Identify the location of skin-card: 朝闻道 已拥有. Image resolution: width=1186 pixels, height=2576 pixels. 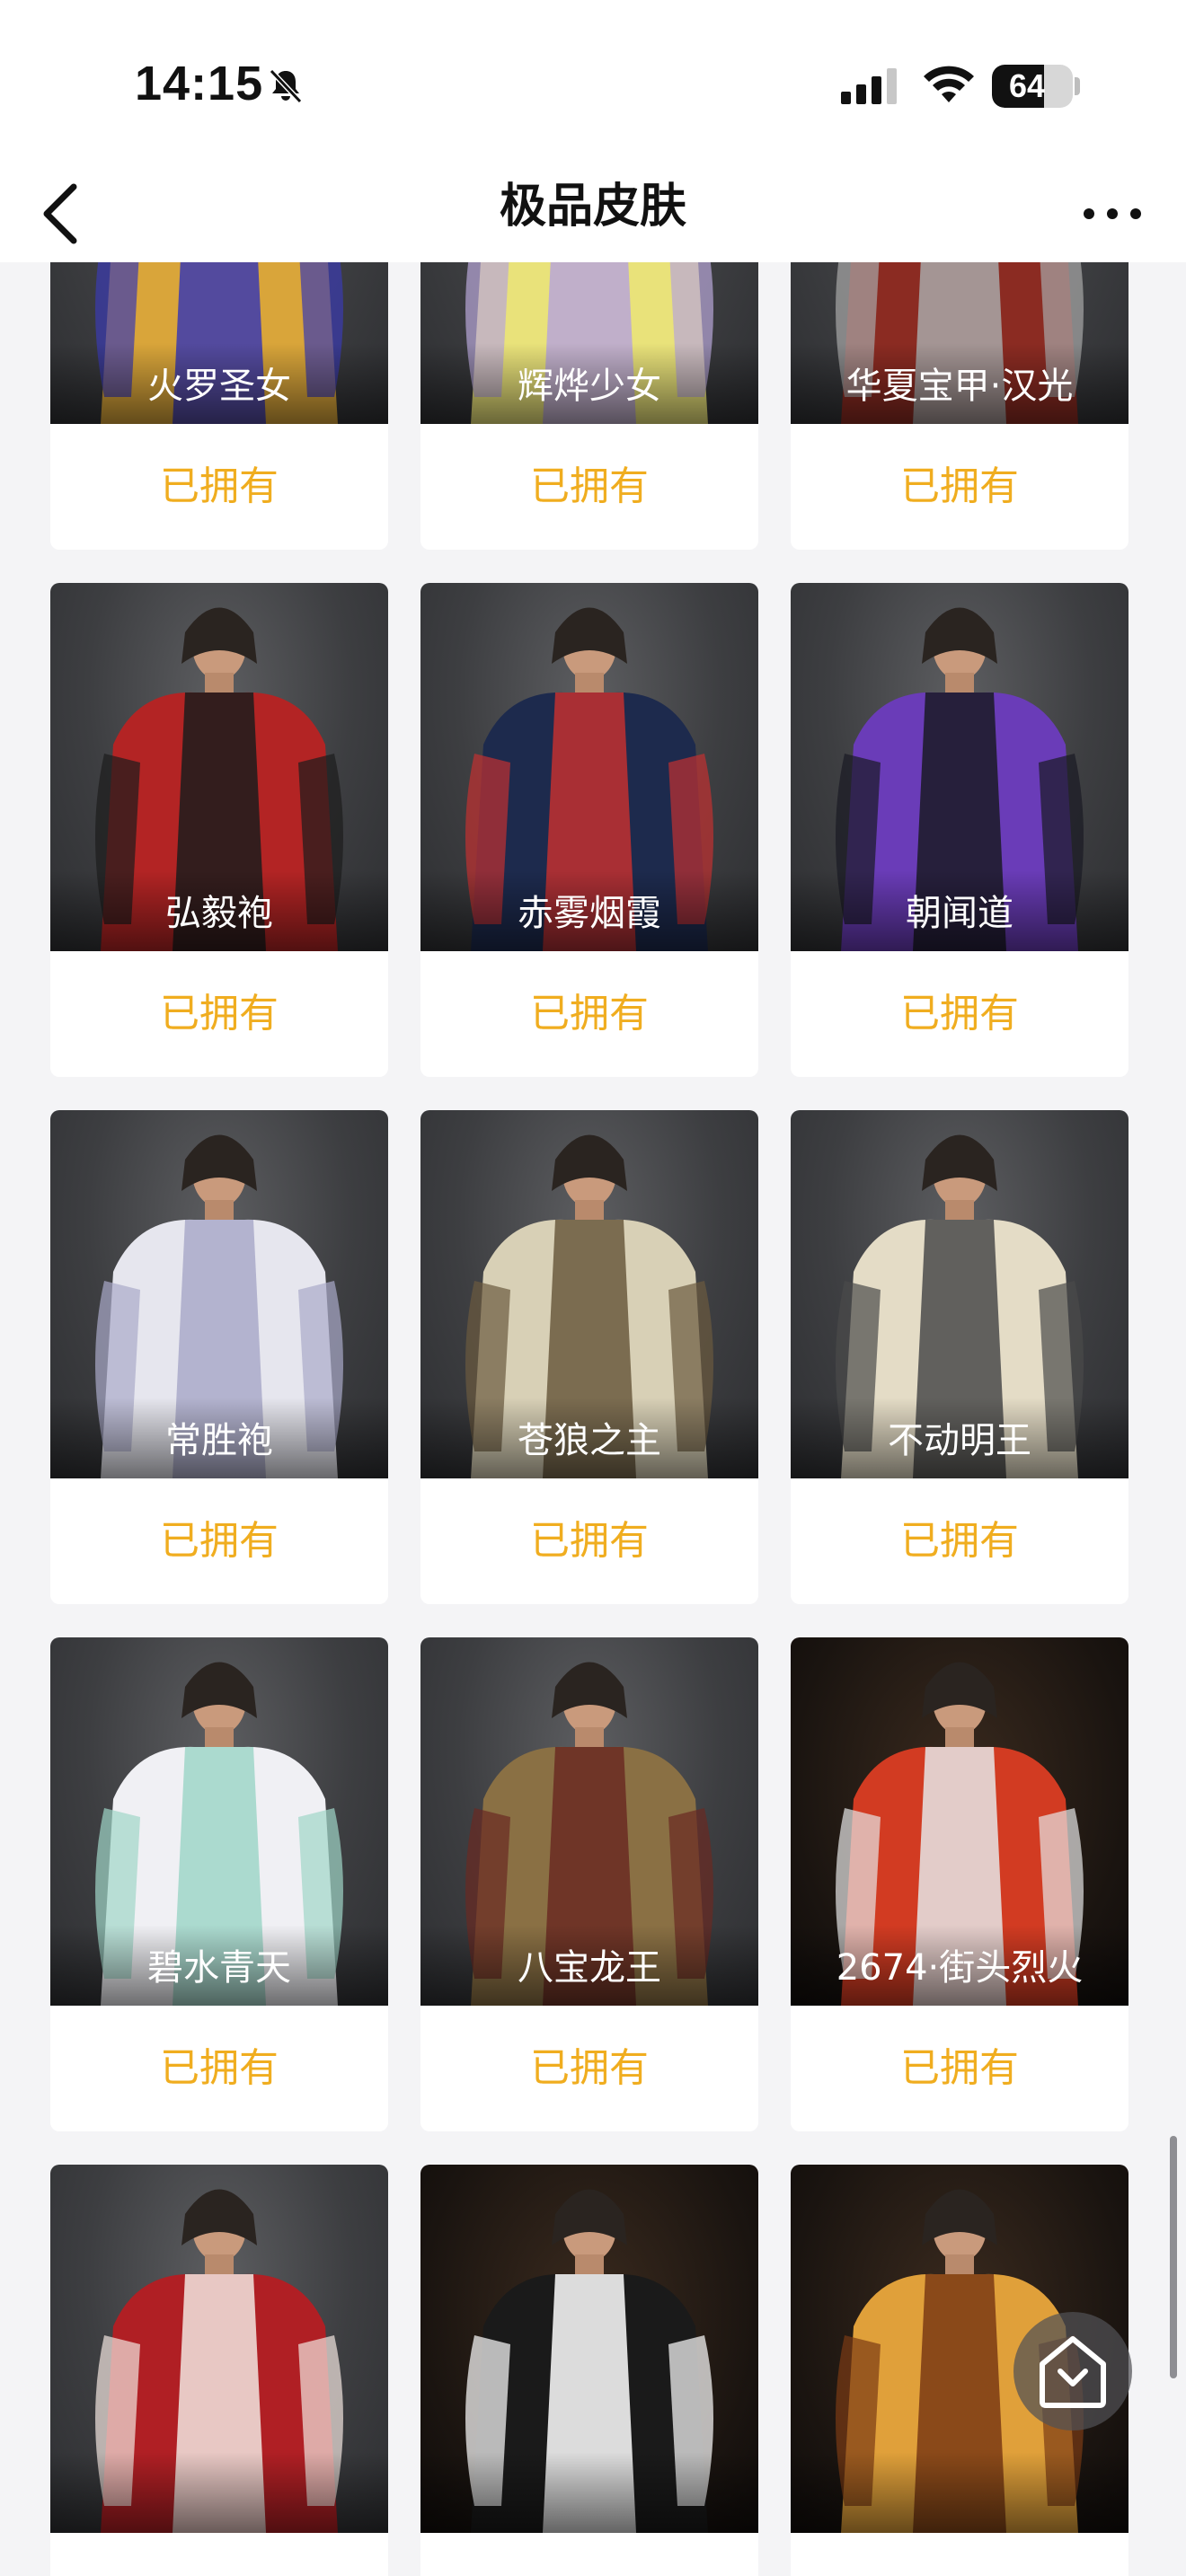
(959, 830).